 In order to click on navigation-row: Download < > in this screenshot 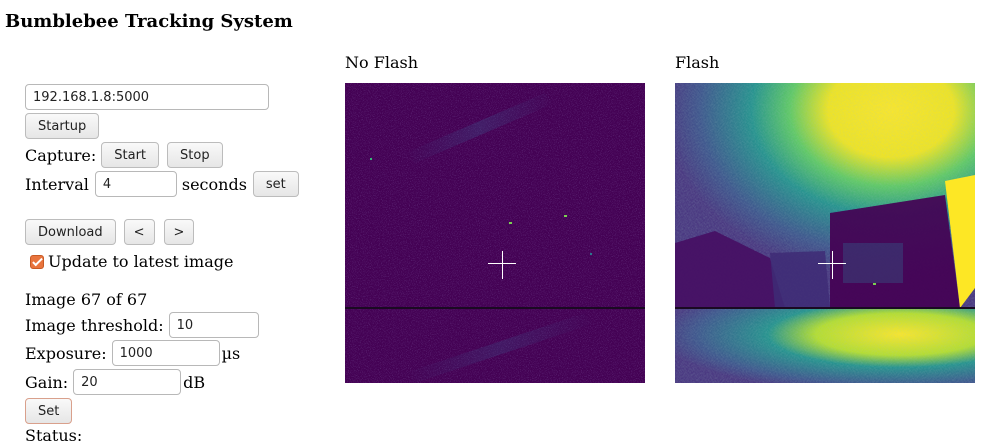, I will do `click(110, 232)`.